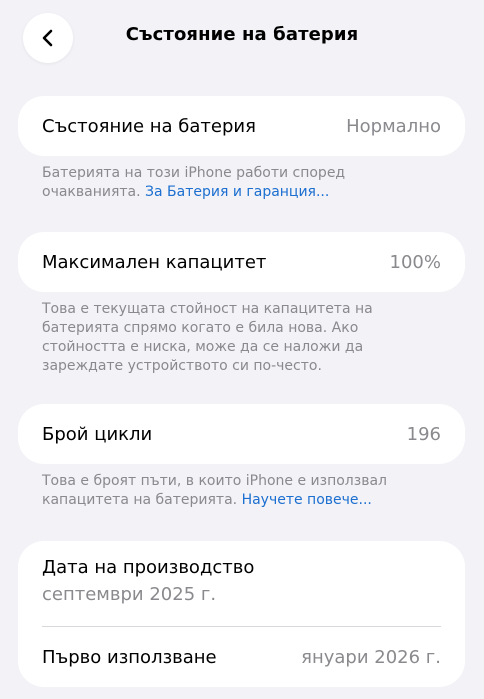 The image size is (484, 699). Describe the element at coordinates (129, 657) in the screenshot. I see `first-use-label: Първо използване` at that location.